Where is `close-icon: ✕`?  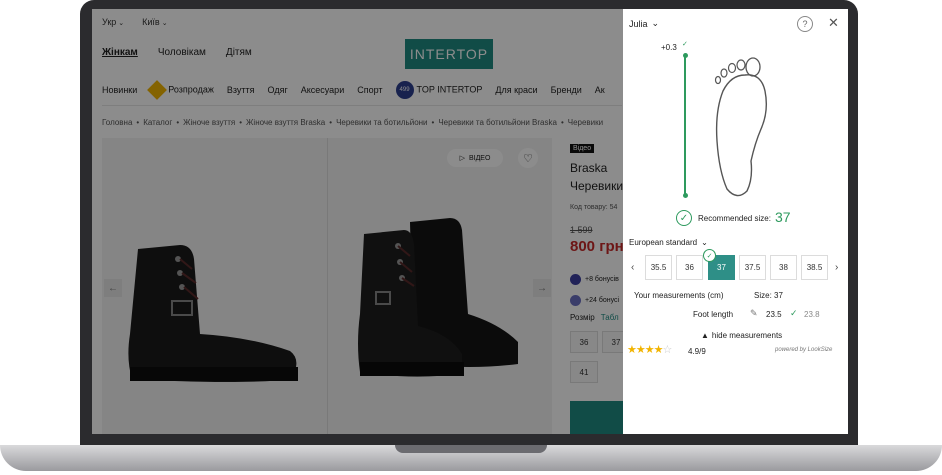
close-icon: ✕ is located at coordinates (833, 23).